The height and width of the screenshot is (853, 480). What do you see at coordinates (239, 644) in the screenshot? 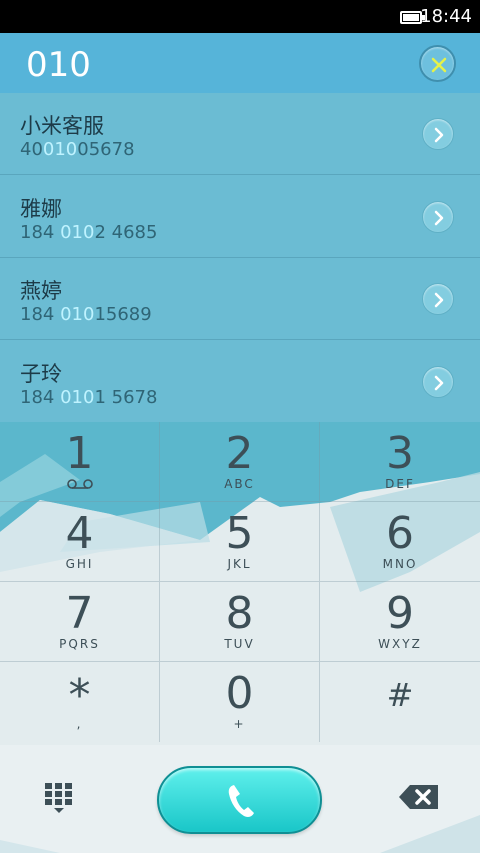
I see `key-letters: TUV` at bounding box center [239, 644].